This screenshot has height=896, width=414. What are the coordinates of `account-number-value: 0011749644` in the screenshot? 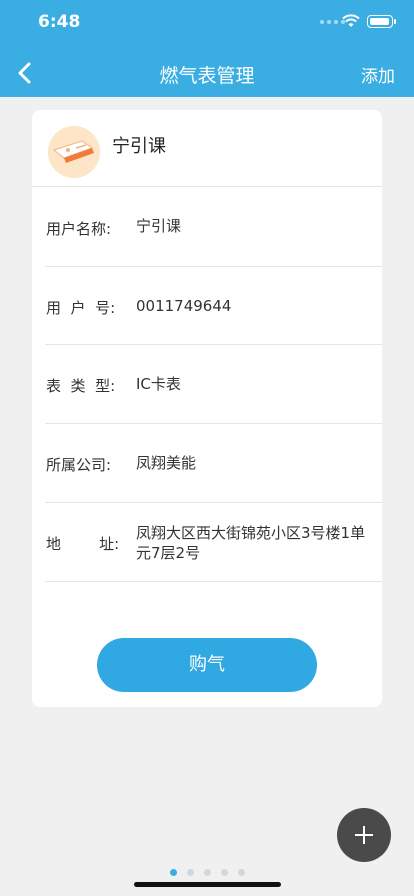 It's located at (184, 306).